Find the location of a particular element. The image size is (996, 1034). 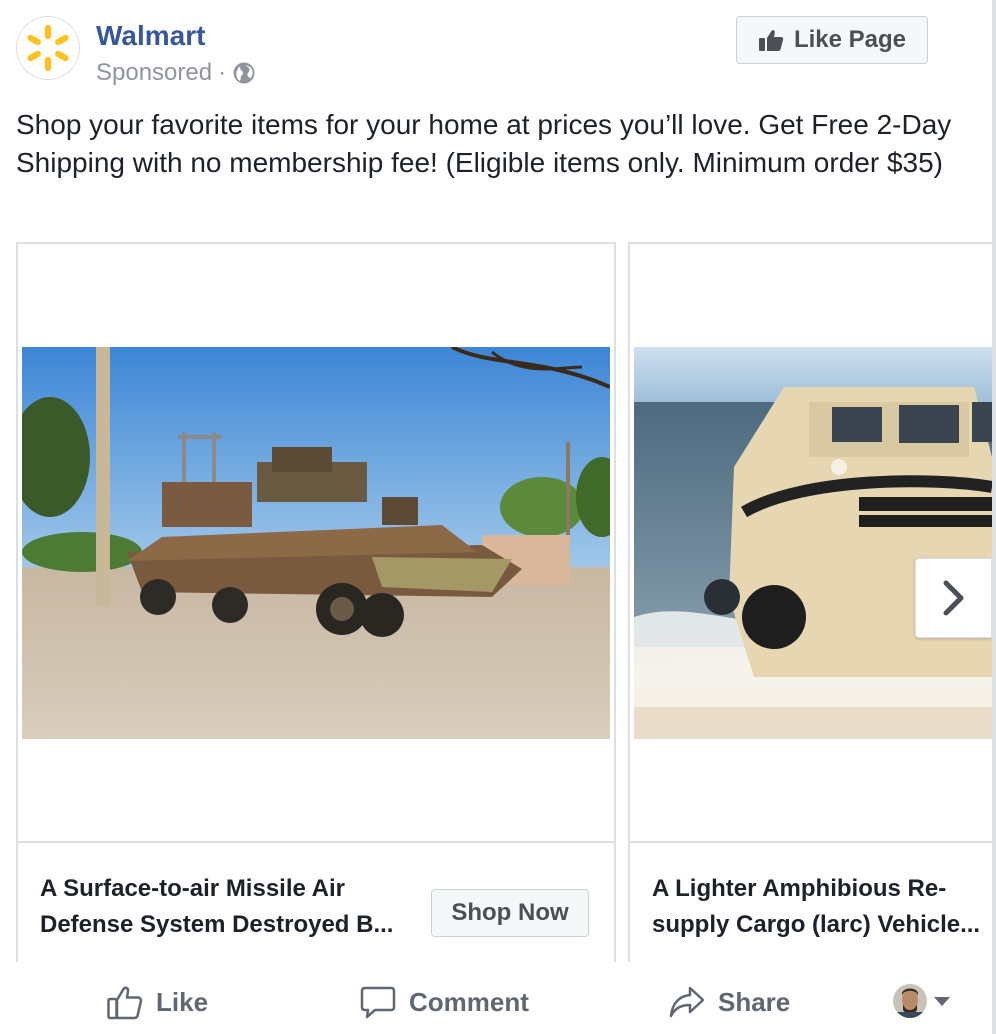

thumbs-up-icon is located at coordinates (771, 40).